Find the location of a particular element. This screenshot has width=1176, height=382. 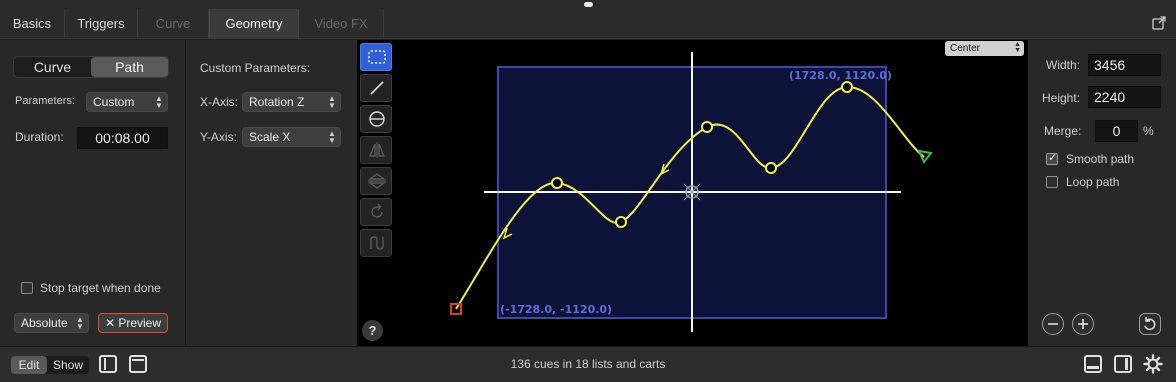

select-rect-tool-button is located at coordinates (376, 57).